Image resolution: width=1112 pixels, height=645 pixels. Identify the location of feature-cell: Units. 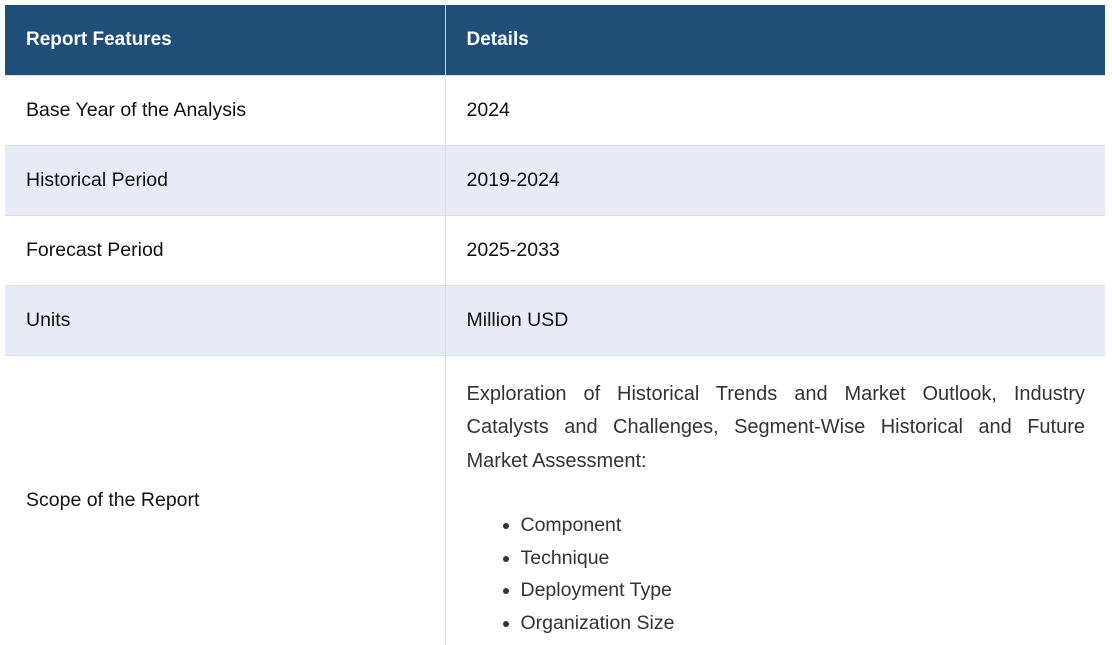
(225, 319).